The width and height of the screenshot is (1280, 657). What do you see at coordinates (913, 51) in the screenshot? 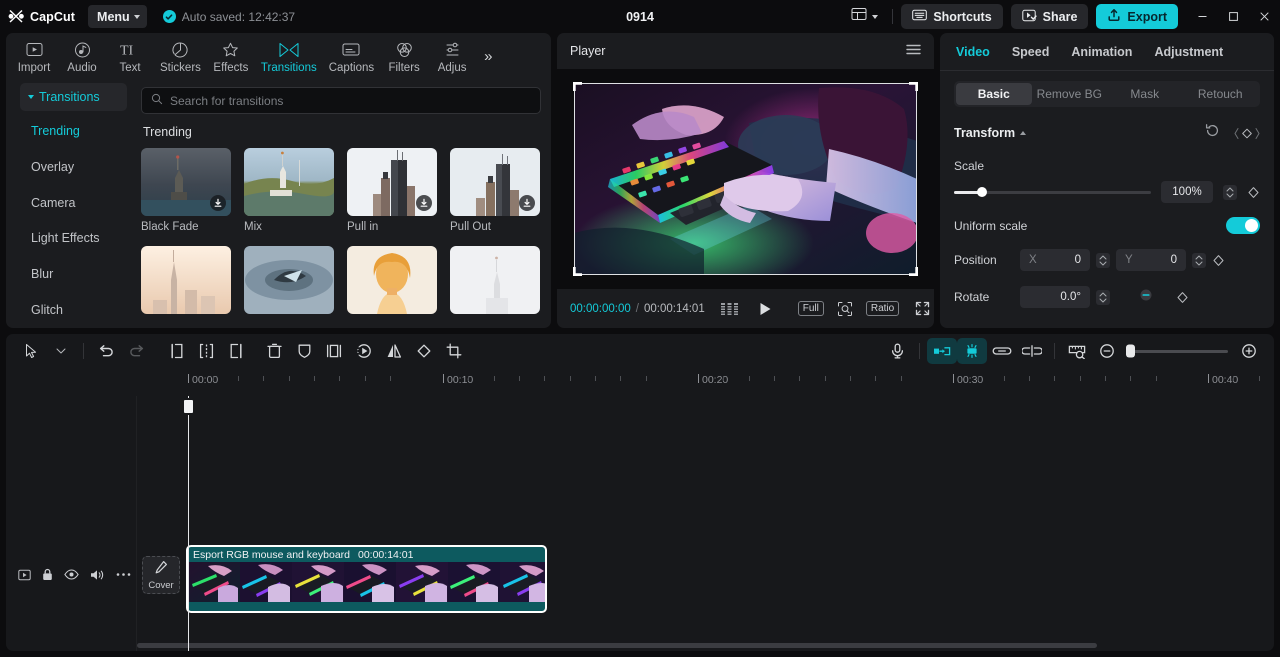
I see `player-menu-icon` at bounding box center [913, 51].